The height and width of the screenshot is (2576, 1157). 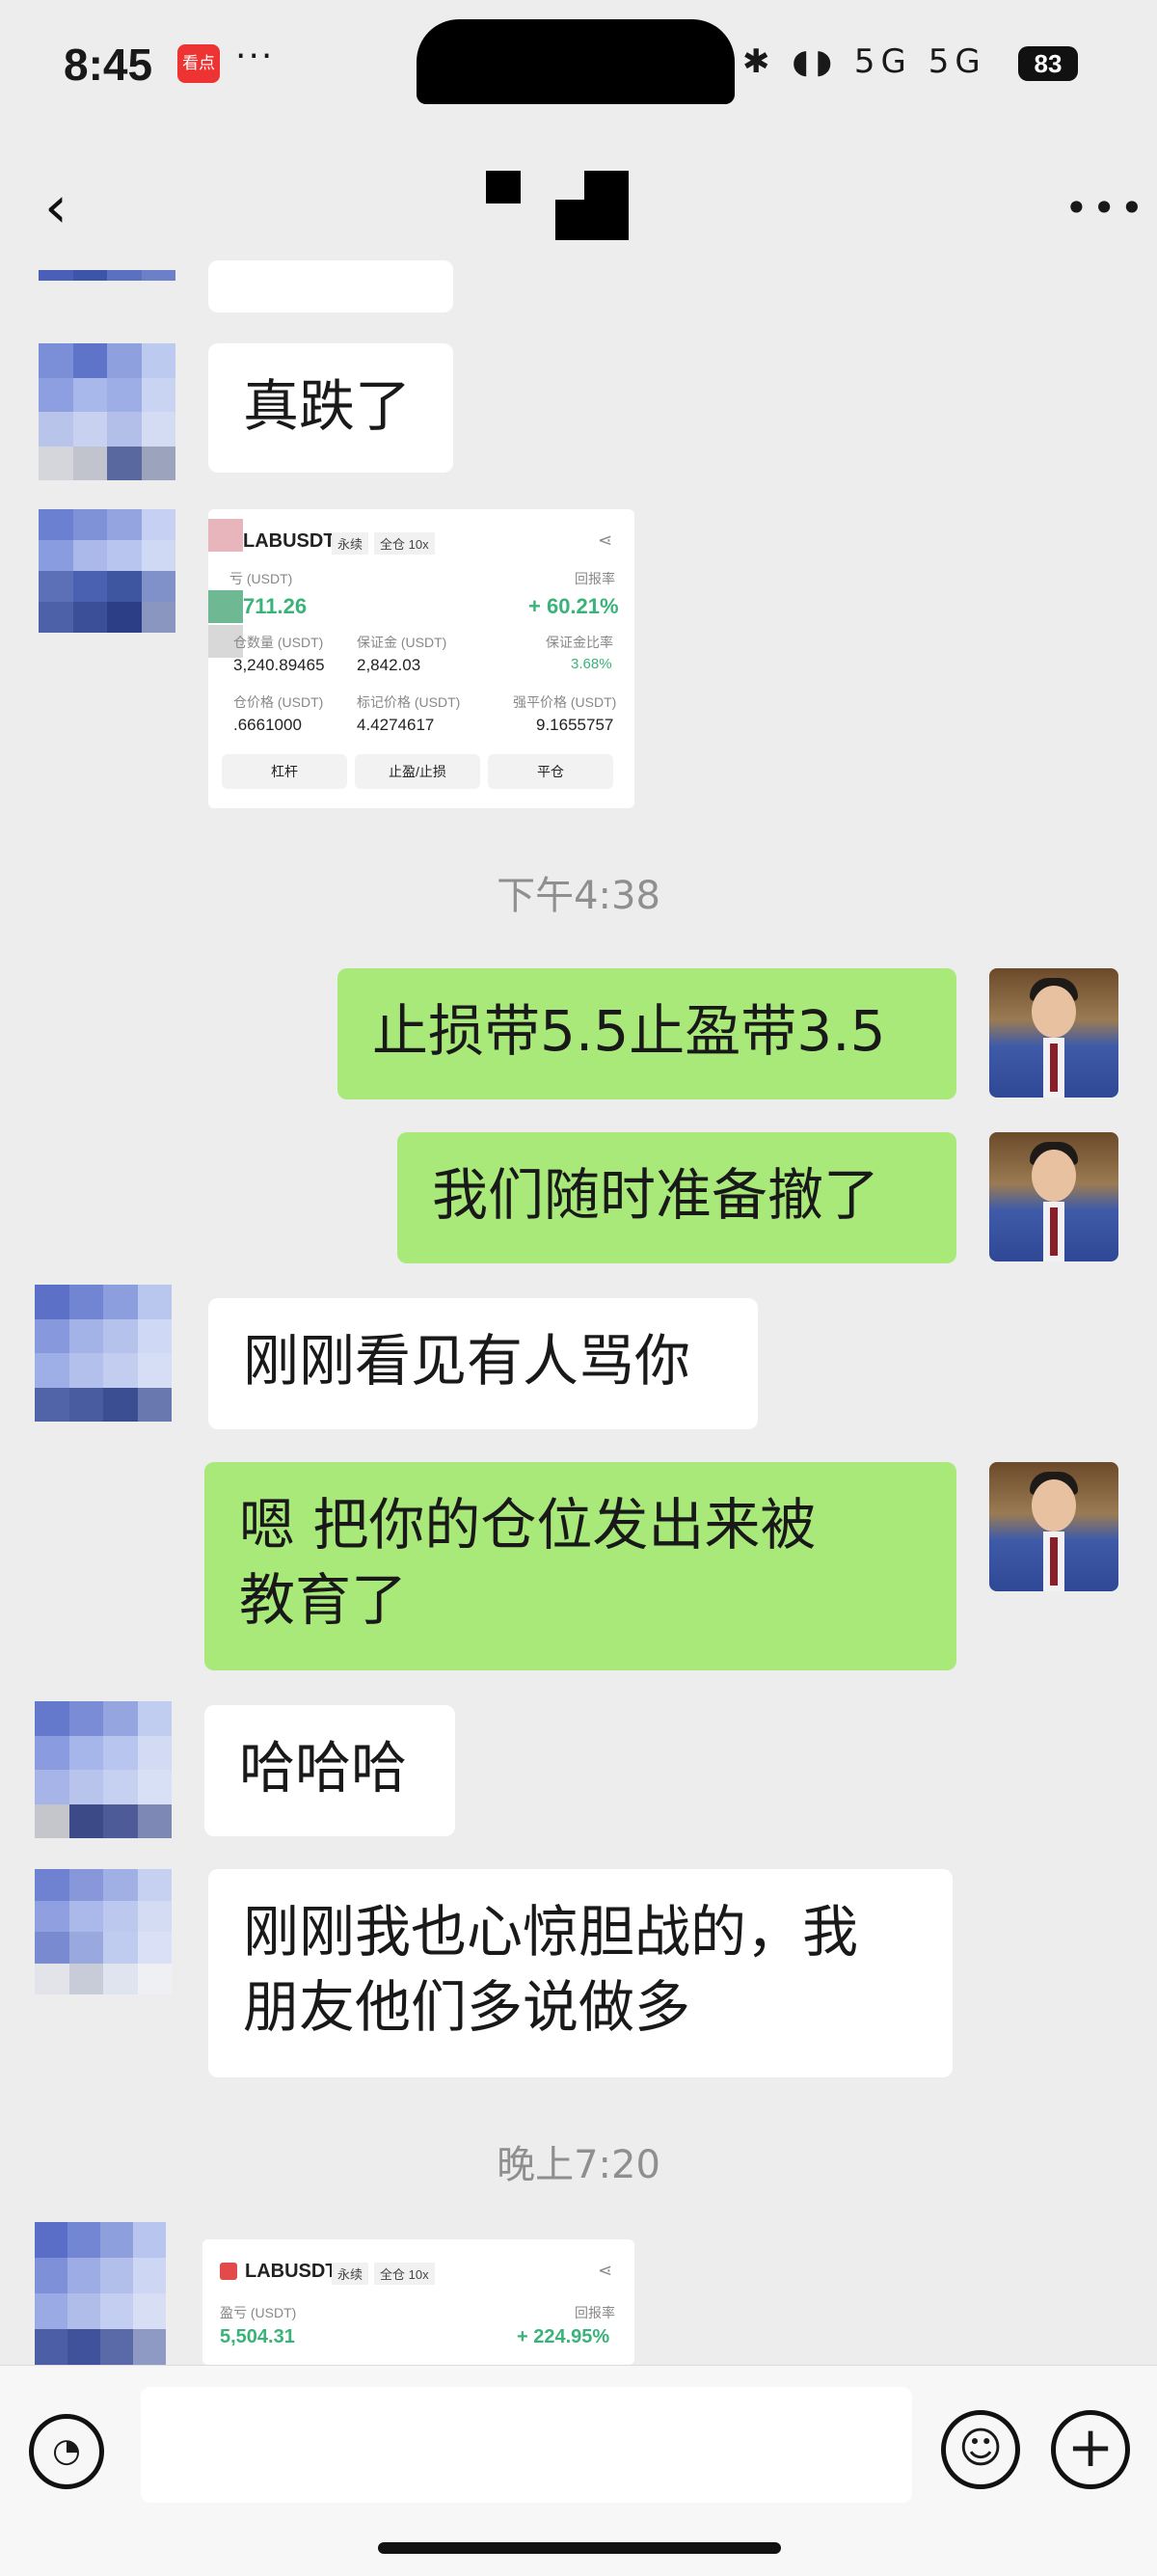 I want to click on message-timestamp: 下午4:38, so click(x=578, y=896).